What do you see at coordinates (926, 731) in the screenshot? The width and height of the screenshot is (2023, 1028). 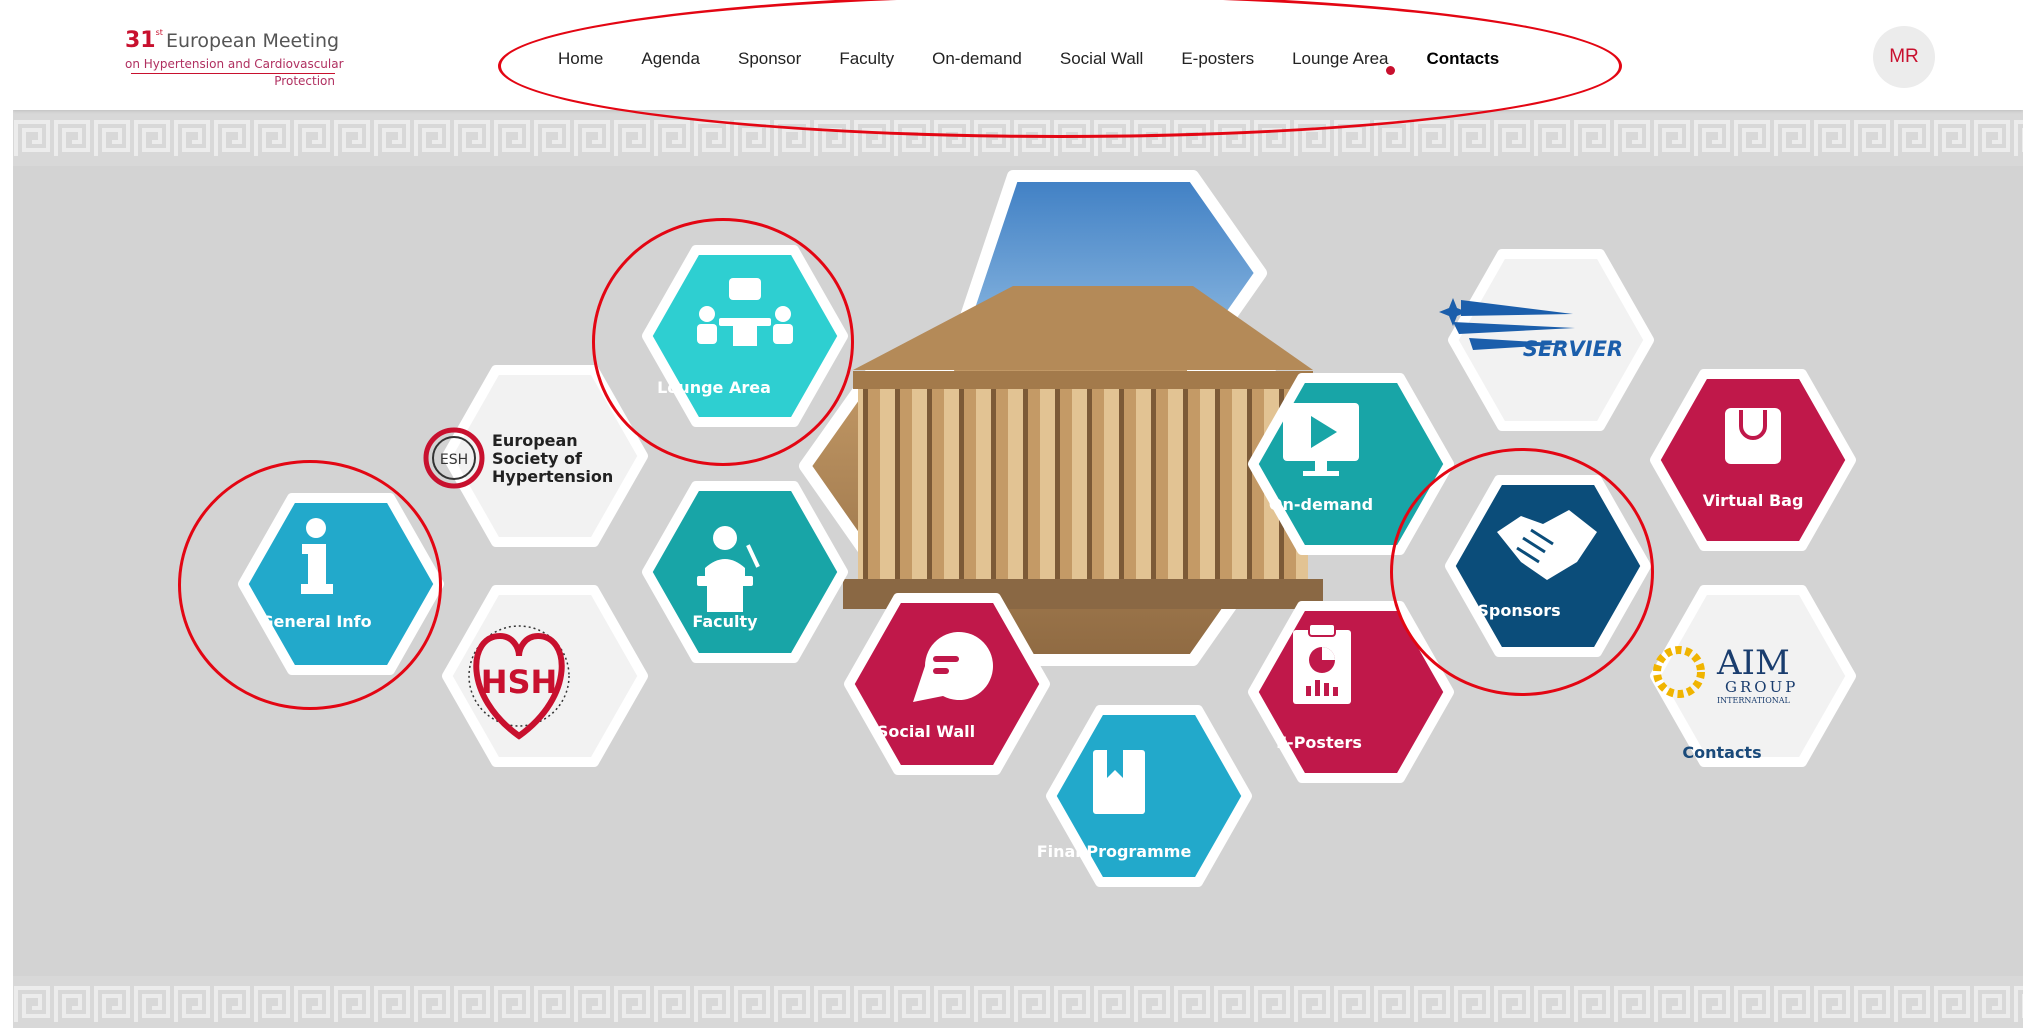 I see `tile-social-wall-label: Social Wall` at bounding box center [926, 731].